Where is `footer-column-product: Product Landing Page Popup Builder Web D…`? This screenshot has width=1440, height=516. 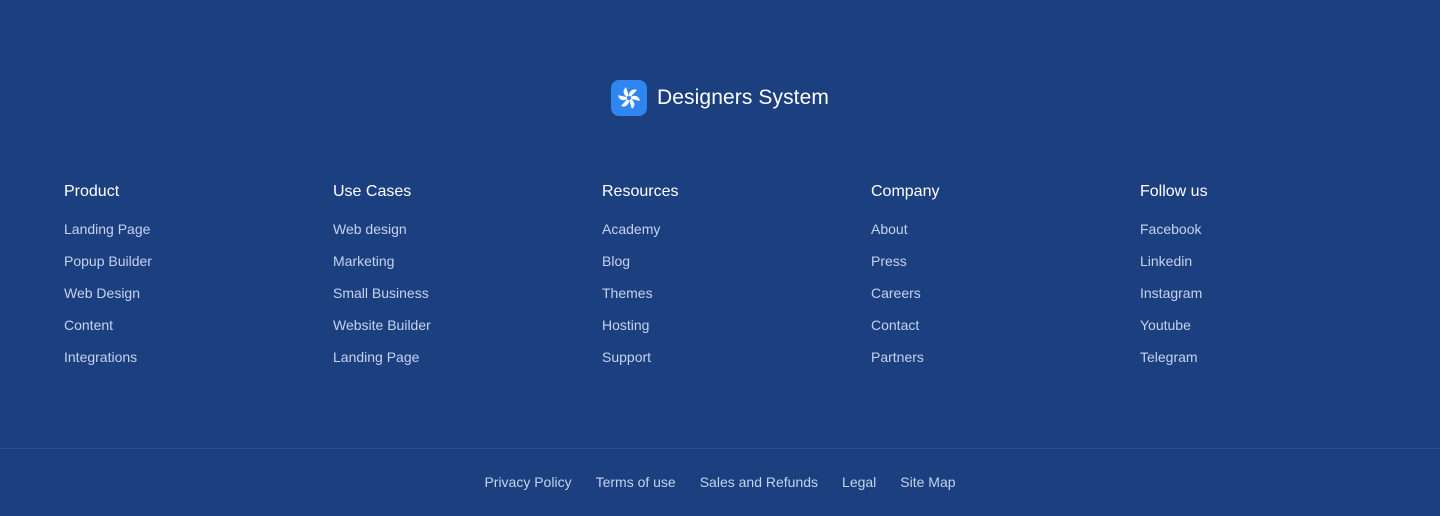 footer-column-product: Product Landing Page Popup Builder Web D… is located at coordinates (198, 281).